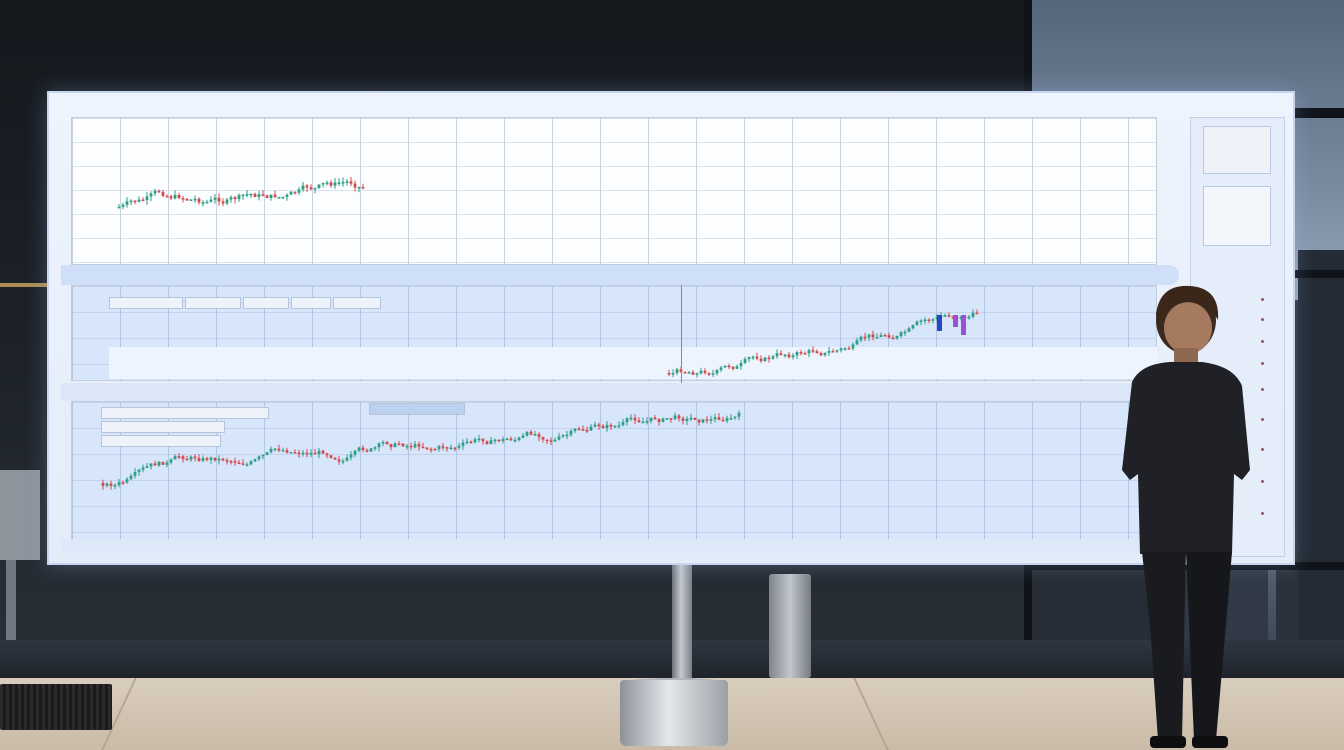 Image resolution: width=1344 pixels, height=750 pixels. What do you see at coordinates (823, 343) in the screenshot?
I see `middle-candlestick-chart` at bounding box center [823, 343].